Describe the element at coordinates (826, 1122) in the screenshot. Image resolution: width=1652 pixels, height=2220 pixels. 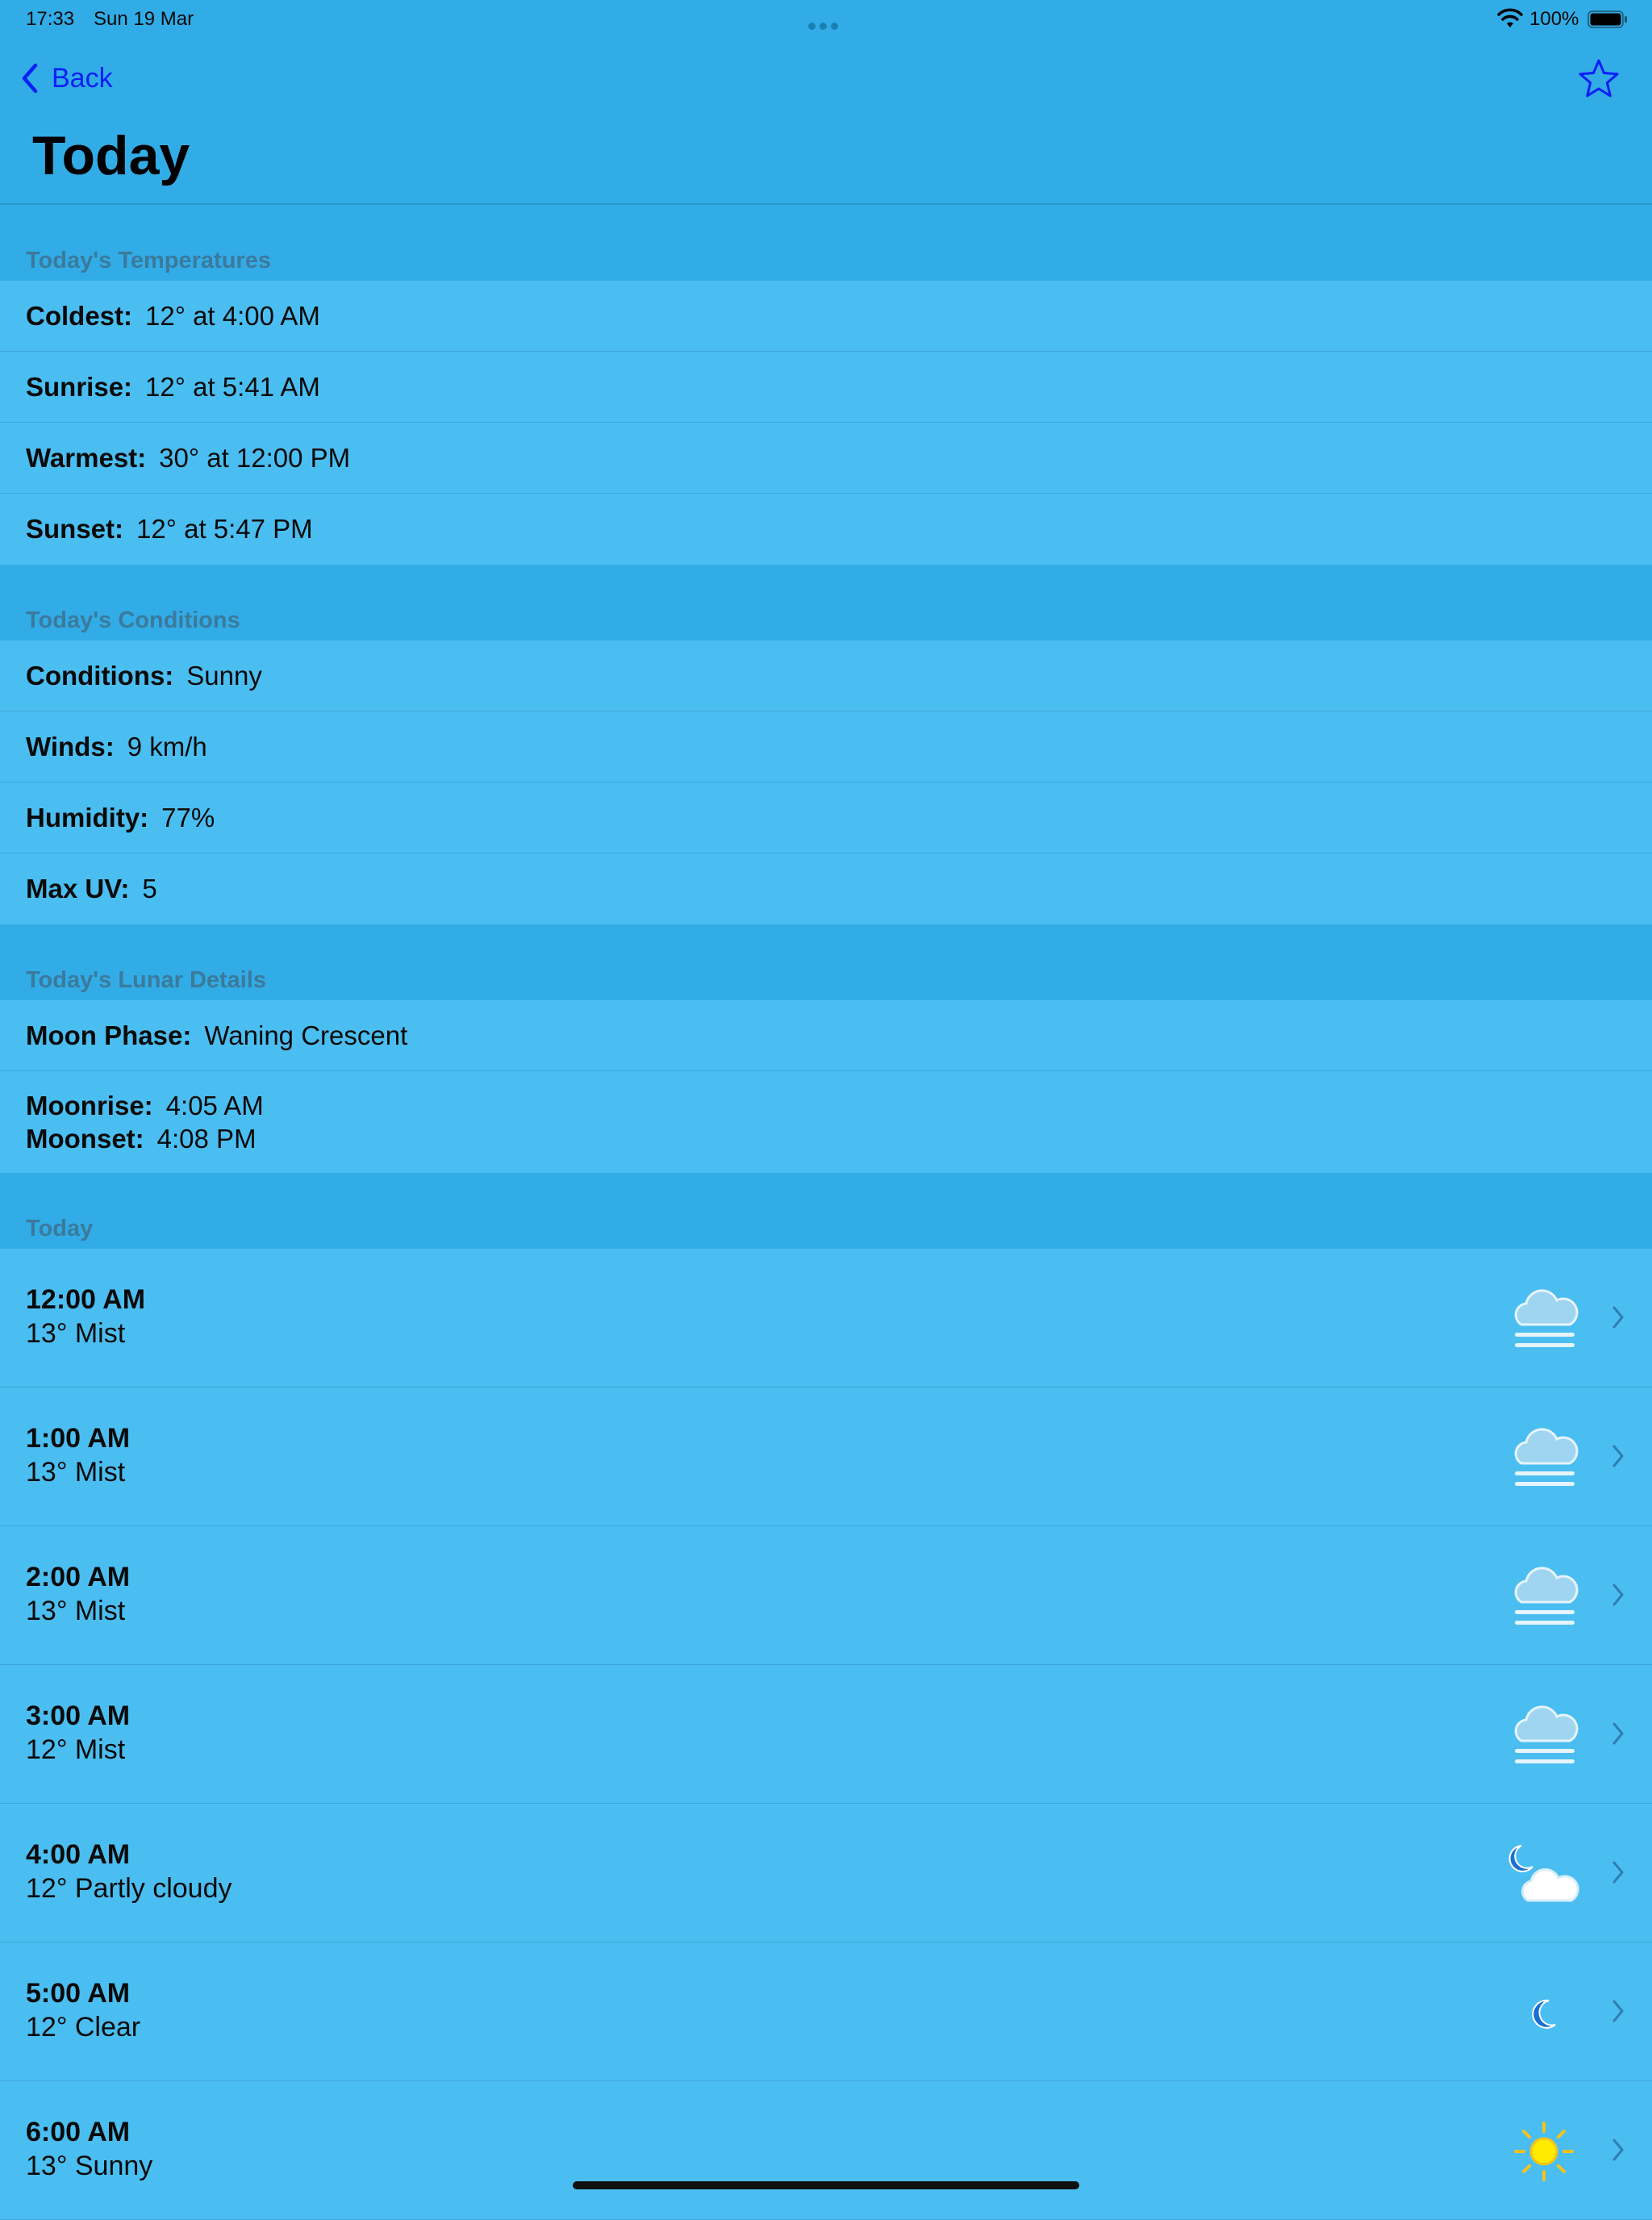
I see `row-moonrise-moonset: Moonrise: 4:05 AM Moonset: 4:08 PM` at that location.